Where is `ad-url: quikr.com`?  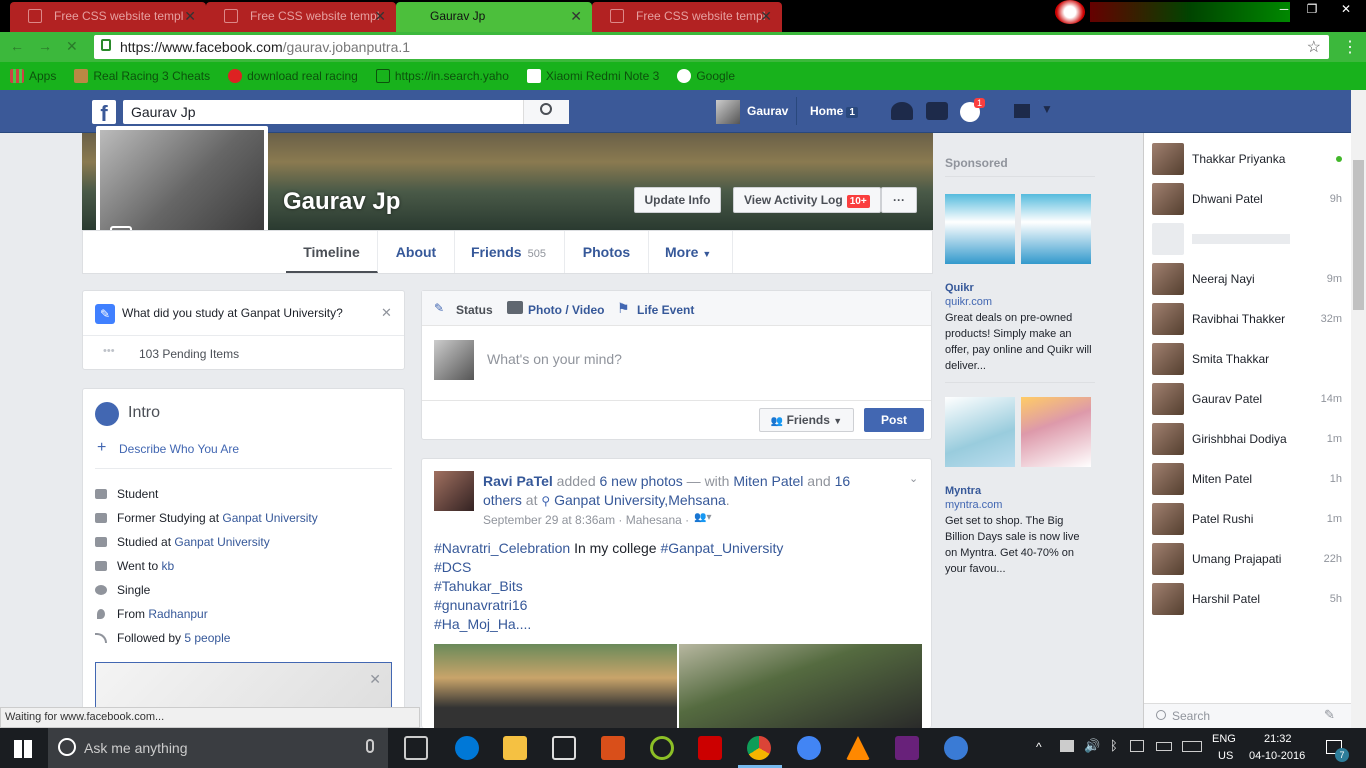
ad-url: quikr.com is located at coordinates (968, 302).